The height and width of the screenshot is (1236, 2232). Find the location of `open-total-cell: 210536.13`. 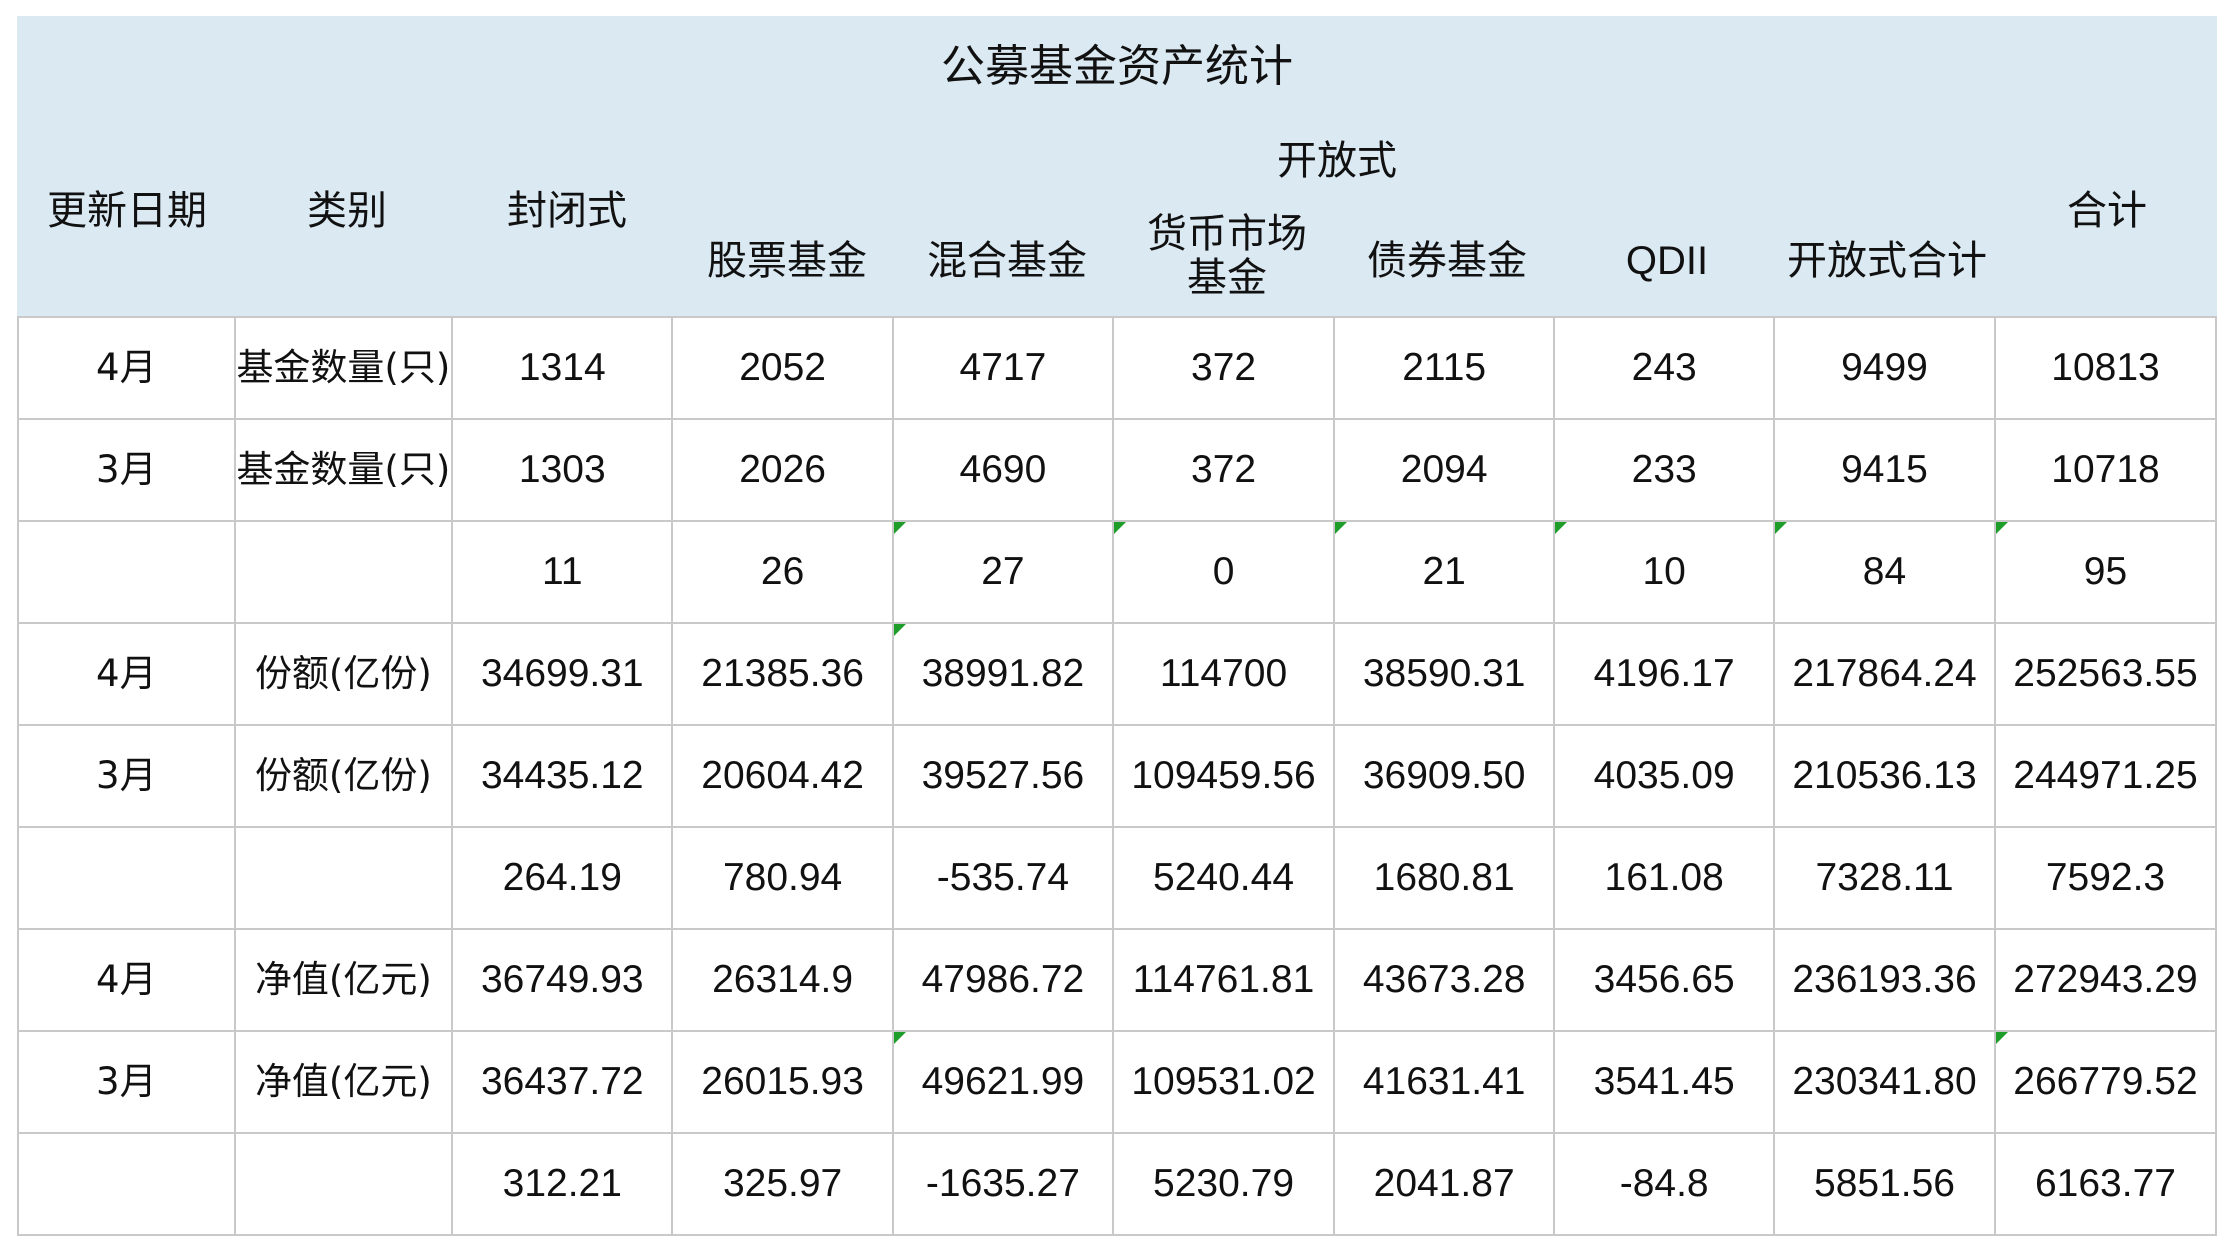

open-total-cell: 210536.13 is located at coordinates (1884, 776).